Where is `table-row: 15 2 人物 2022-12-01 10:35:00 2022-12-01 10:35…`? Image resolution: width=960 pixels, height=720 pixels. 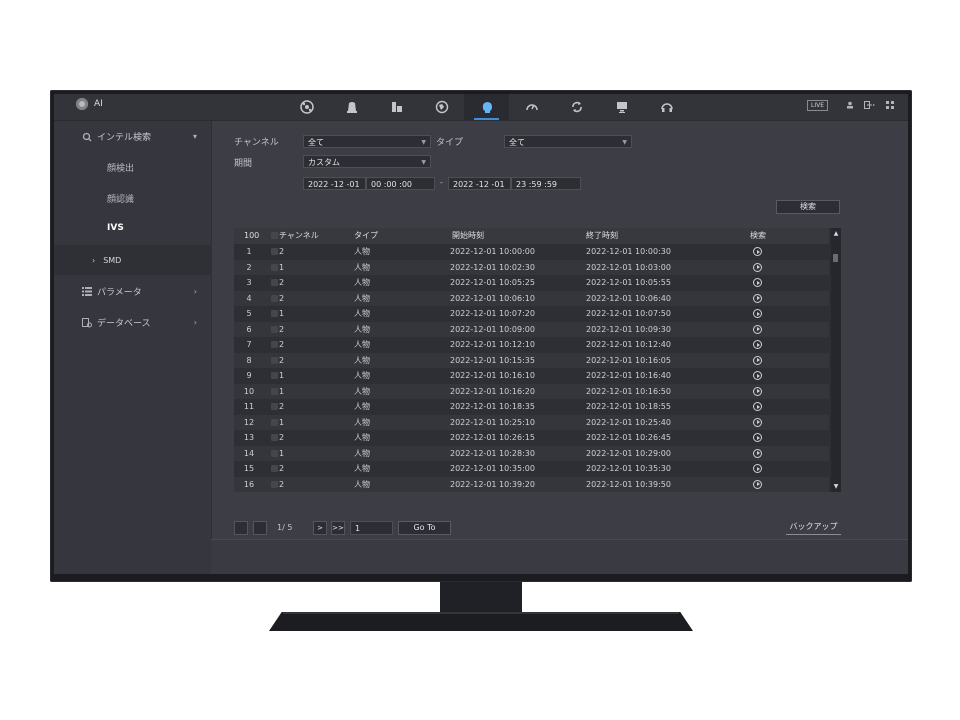
table-row: 15 2 人物 2022-12-01 10:35:00 2022-12-01 10:35… is located at coordinates (531, 469).